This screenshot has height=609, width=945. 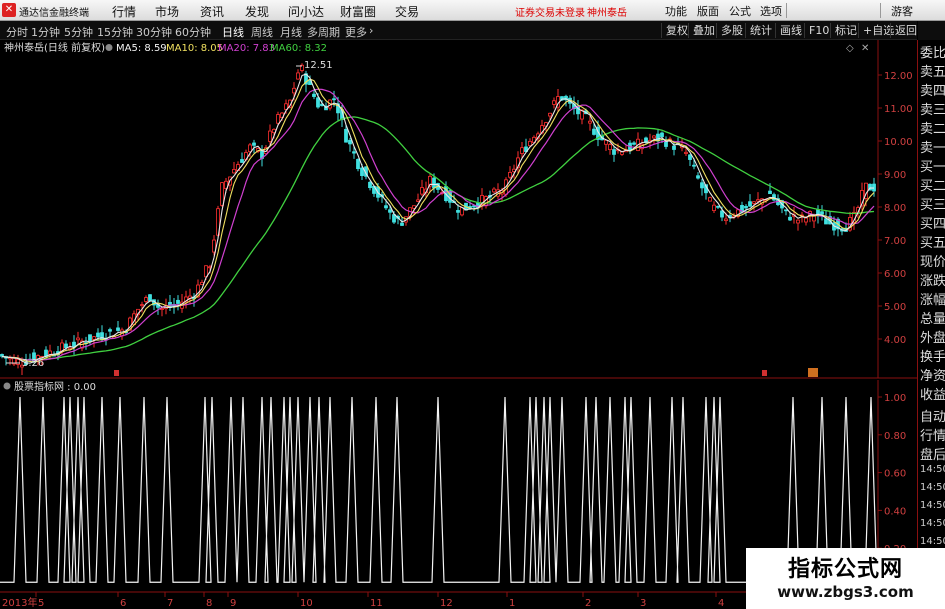 I want to click on side-panel-item: 委比, so click(x=932, y=51).